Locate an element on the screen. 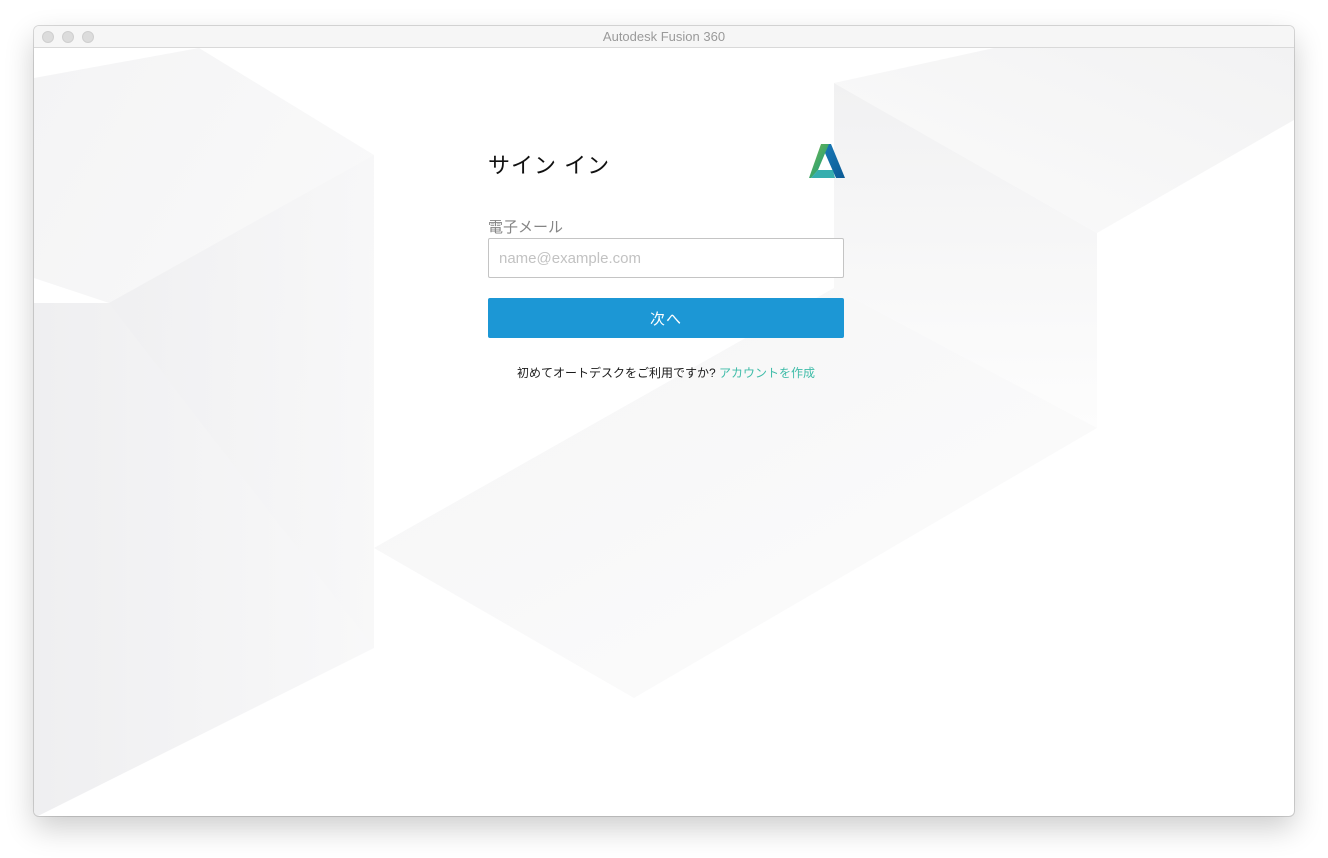  create-account-row: 初めてオートデスクをご利用ですか? アカウントを作成 is located at coordinates (666, 372).